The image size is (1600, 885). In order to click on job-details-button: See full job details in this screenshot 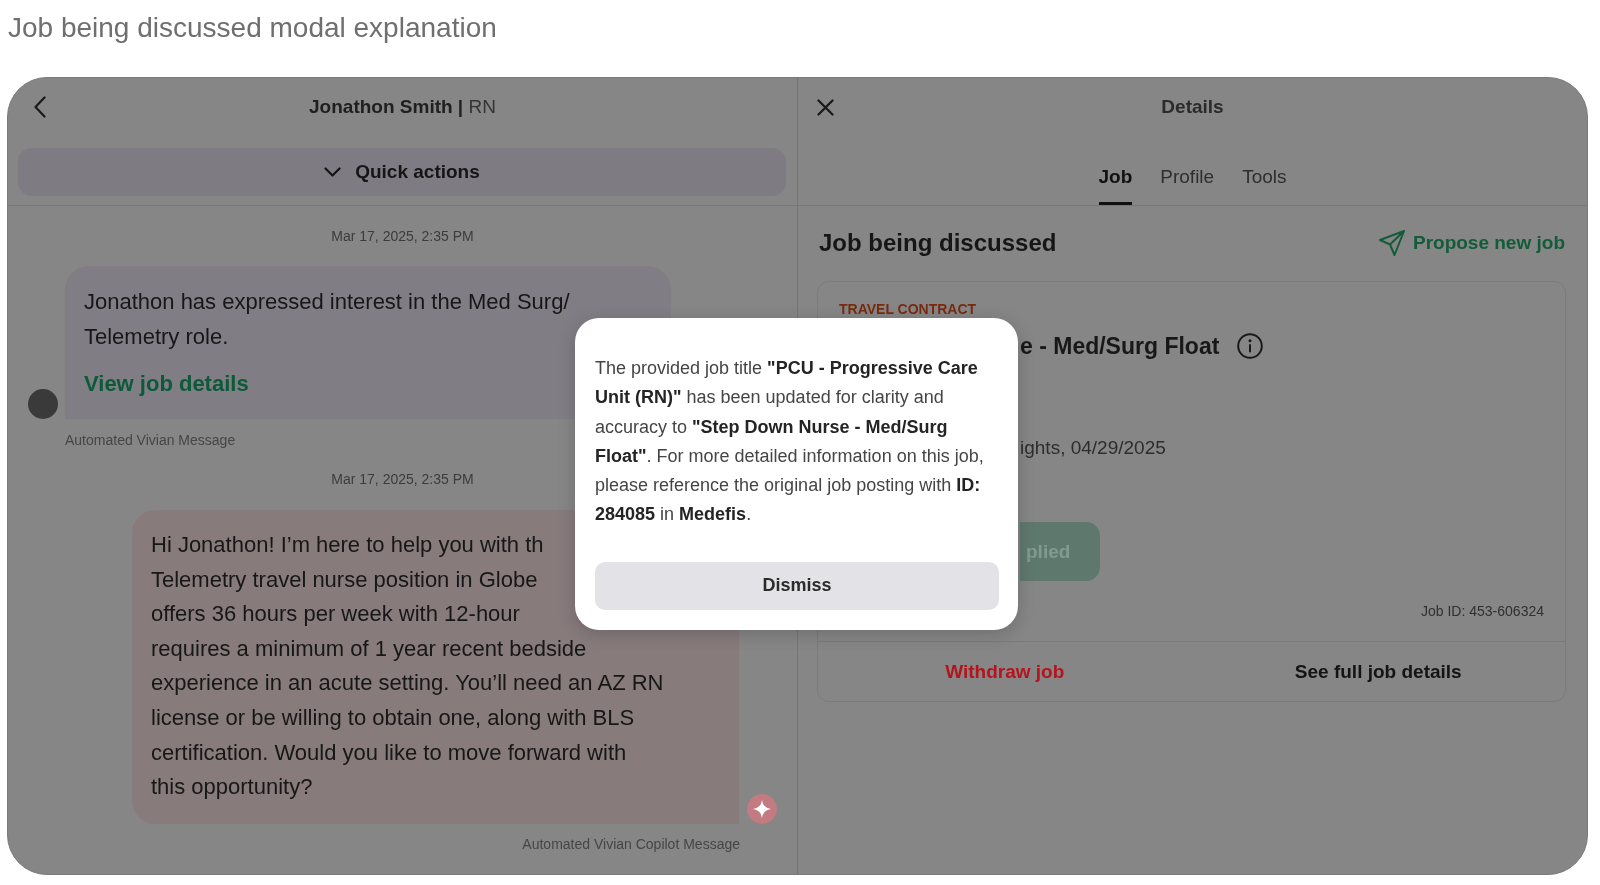, I will do `click(1378, 671)`.